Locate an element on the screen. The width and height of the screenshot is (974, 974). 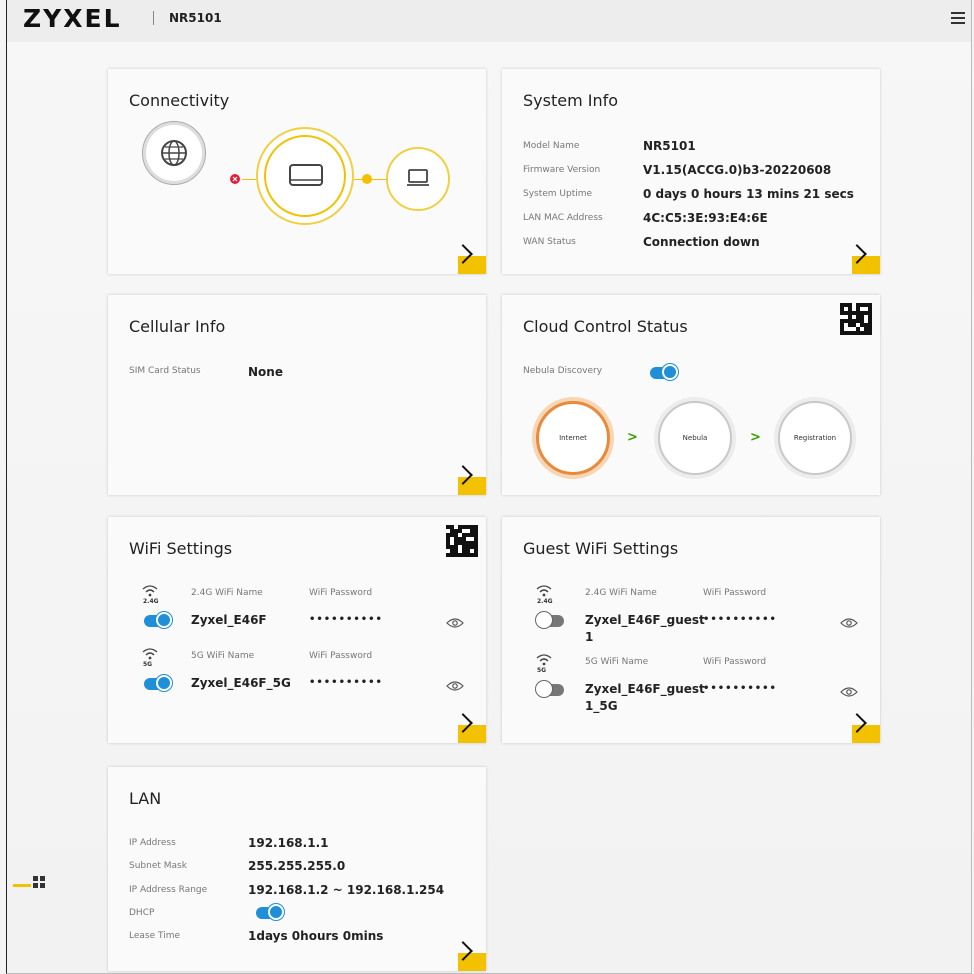
cellular-info-card: Cellular Info SIM Card Status None is located at coordinates (297, 395).